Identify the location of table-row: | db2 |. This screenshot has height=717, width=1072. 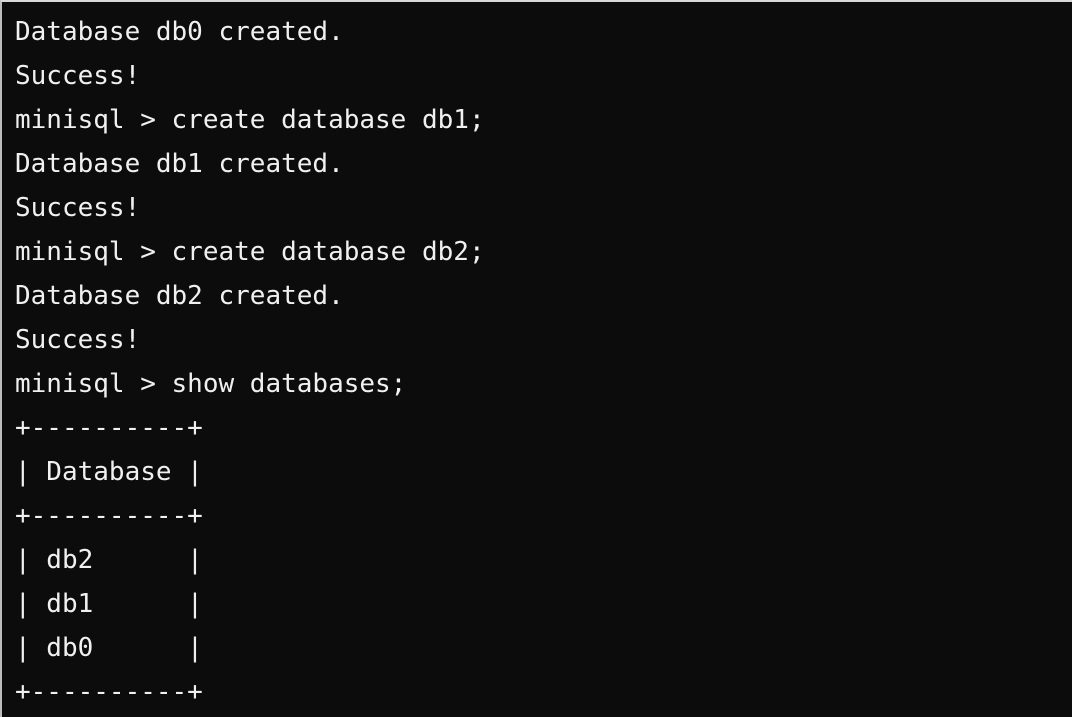
(109, 560).